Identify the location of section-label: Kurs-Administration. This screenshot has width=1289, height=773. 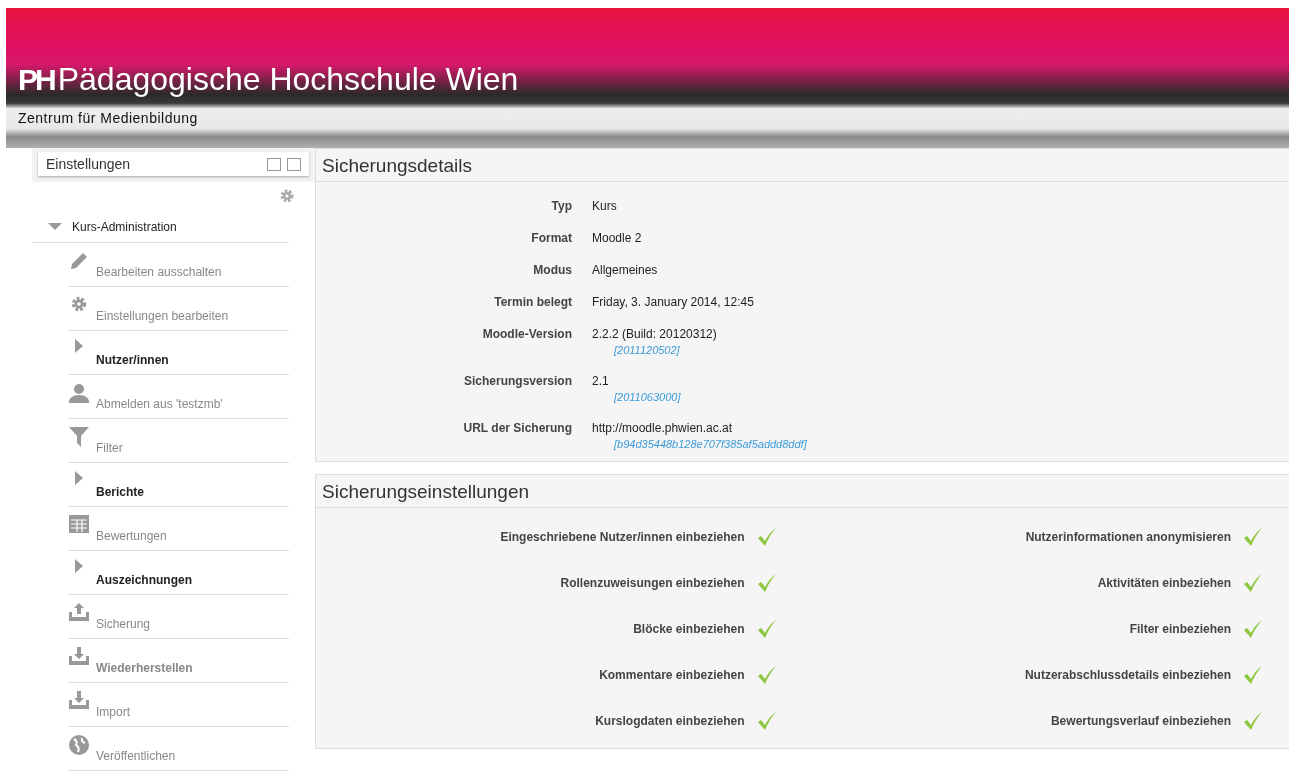
(124, 227).